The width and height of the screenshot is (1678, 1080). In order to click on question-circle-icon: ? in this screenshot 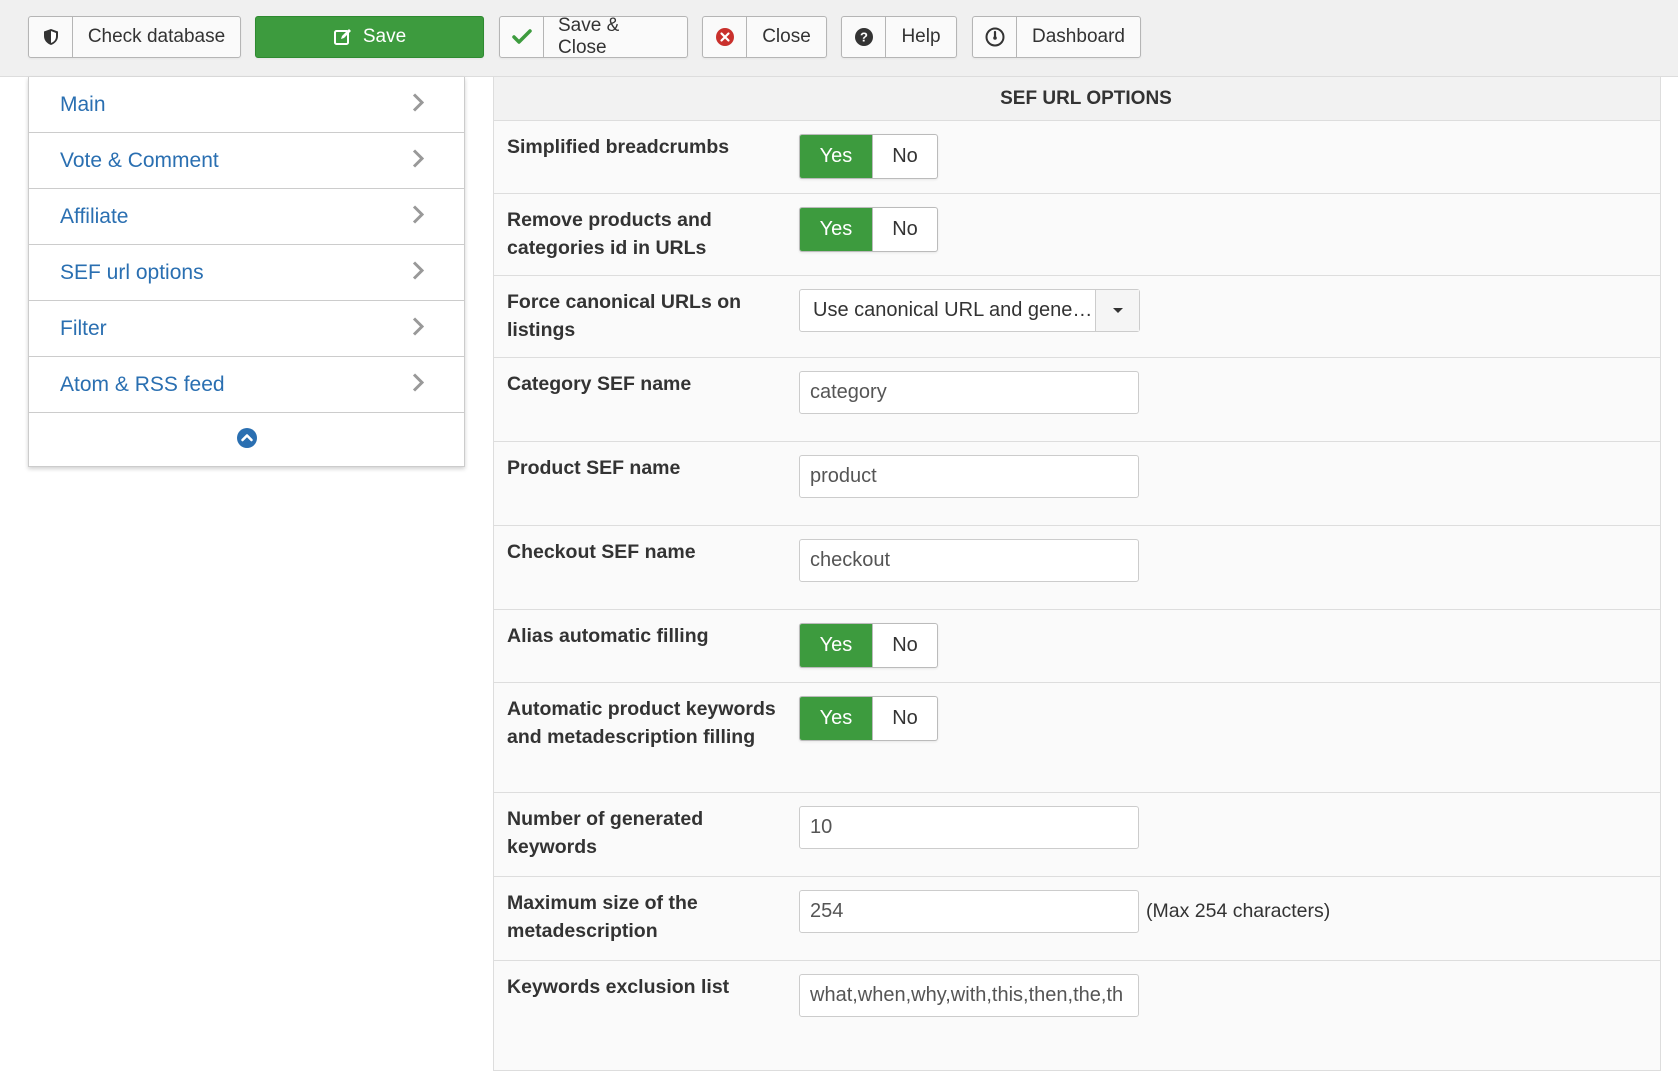, I will do `click(864, 37)`.